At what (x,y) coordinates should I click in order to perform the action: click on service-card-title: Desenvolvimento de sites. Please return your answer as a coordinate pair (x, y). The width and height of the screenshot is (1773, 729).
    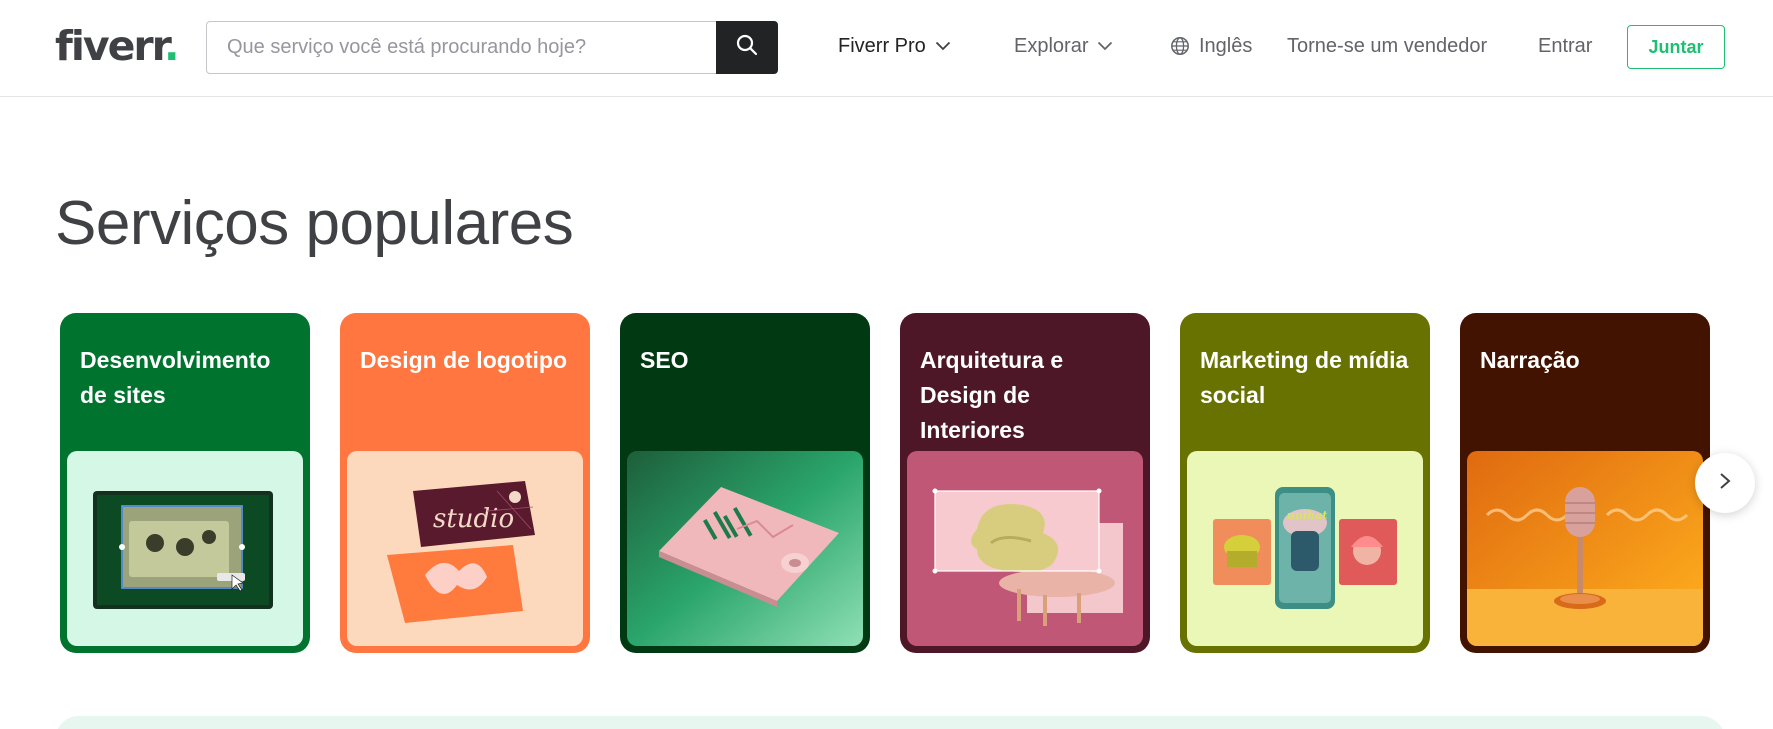
    Looking at the image, I should click on (175, 377).